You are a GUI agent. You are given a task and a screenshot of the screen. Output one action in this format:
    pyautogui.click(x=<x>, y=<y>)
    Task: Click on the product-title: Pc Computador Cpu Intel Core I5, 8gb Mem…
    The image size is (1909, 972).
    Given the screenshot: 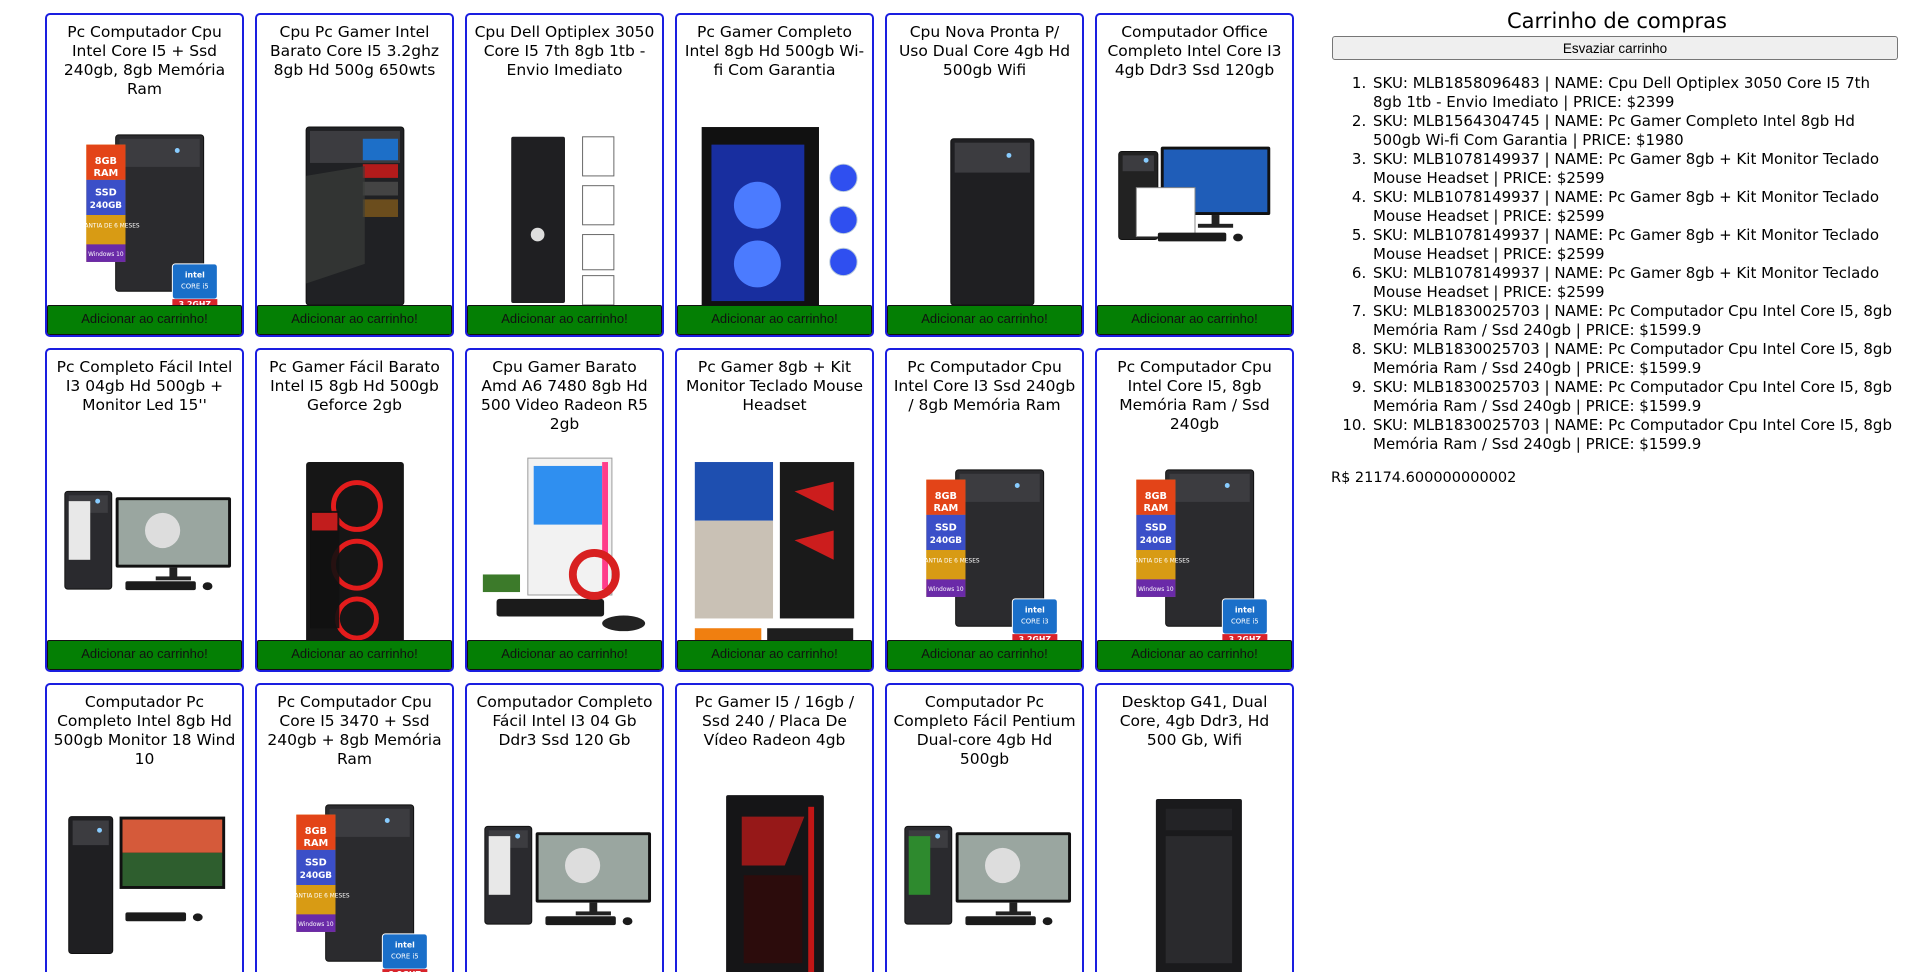 What is the action you would take?
    pyautogui.click(x=1194, y=395)
    